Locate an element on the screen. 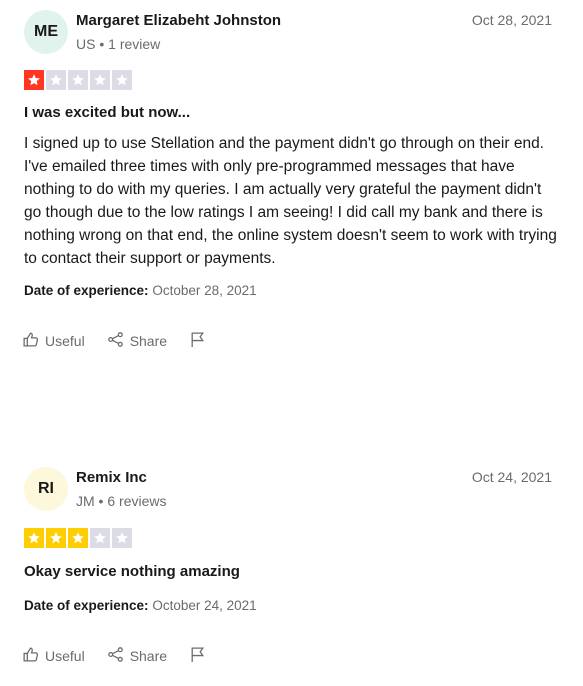  reviewer-meta: US • 1 review is located at coordinates (118, 44).